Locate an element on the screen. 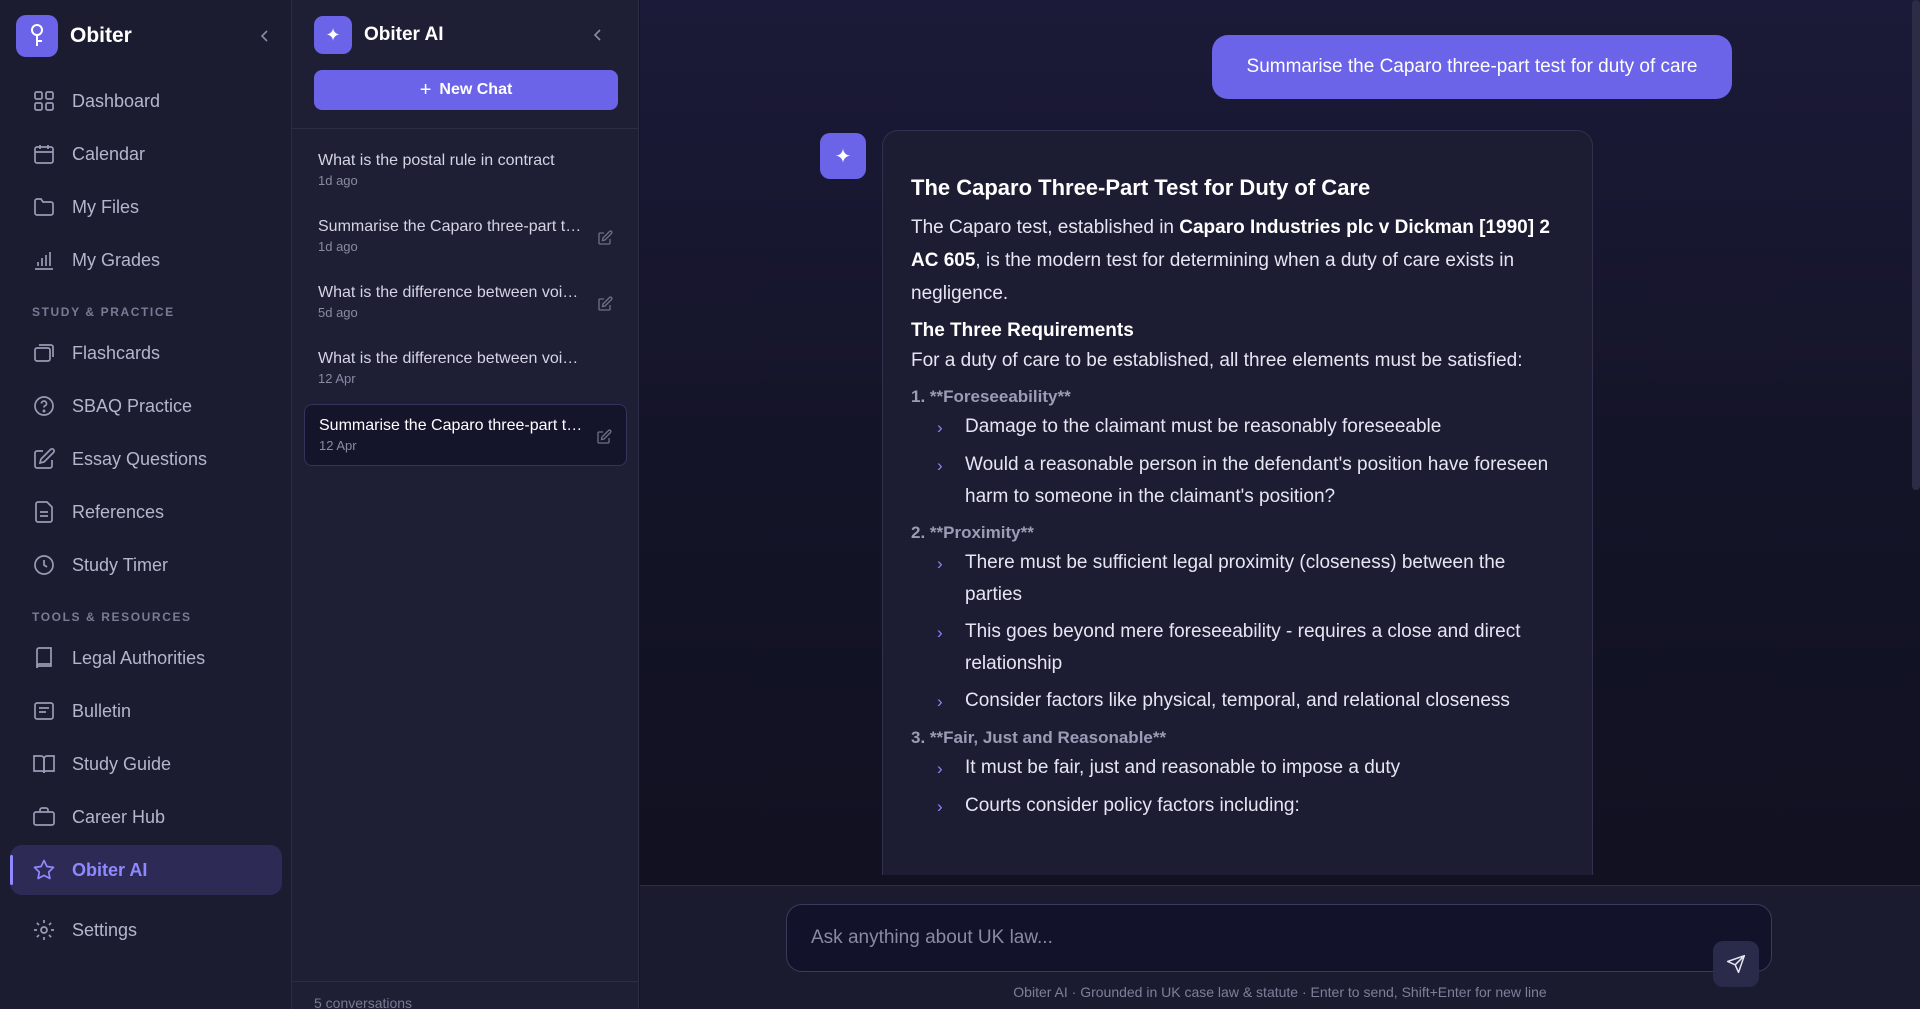 The height and width of the screenshot is (1009, 1920). sidebar-item-settings: Settings is located at coordinates (146, 930).